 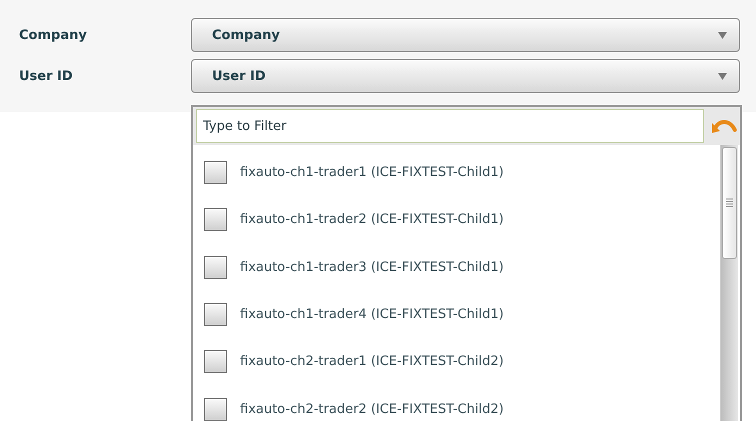 I want to click on option-label: fixauto-ch1-trader4 (ICE-FIXTEST-Child1), so click(x=372, y=314).